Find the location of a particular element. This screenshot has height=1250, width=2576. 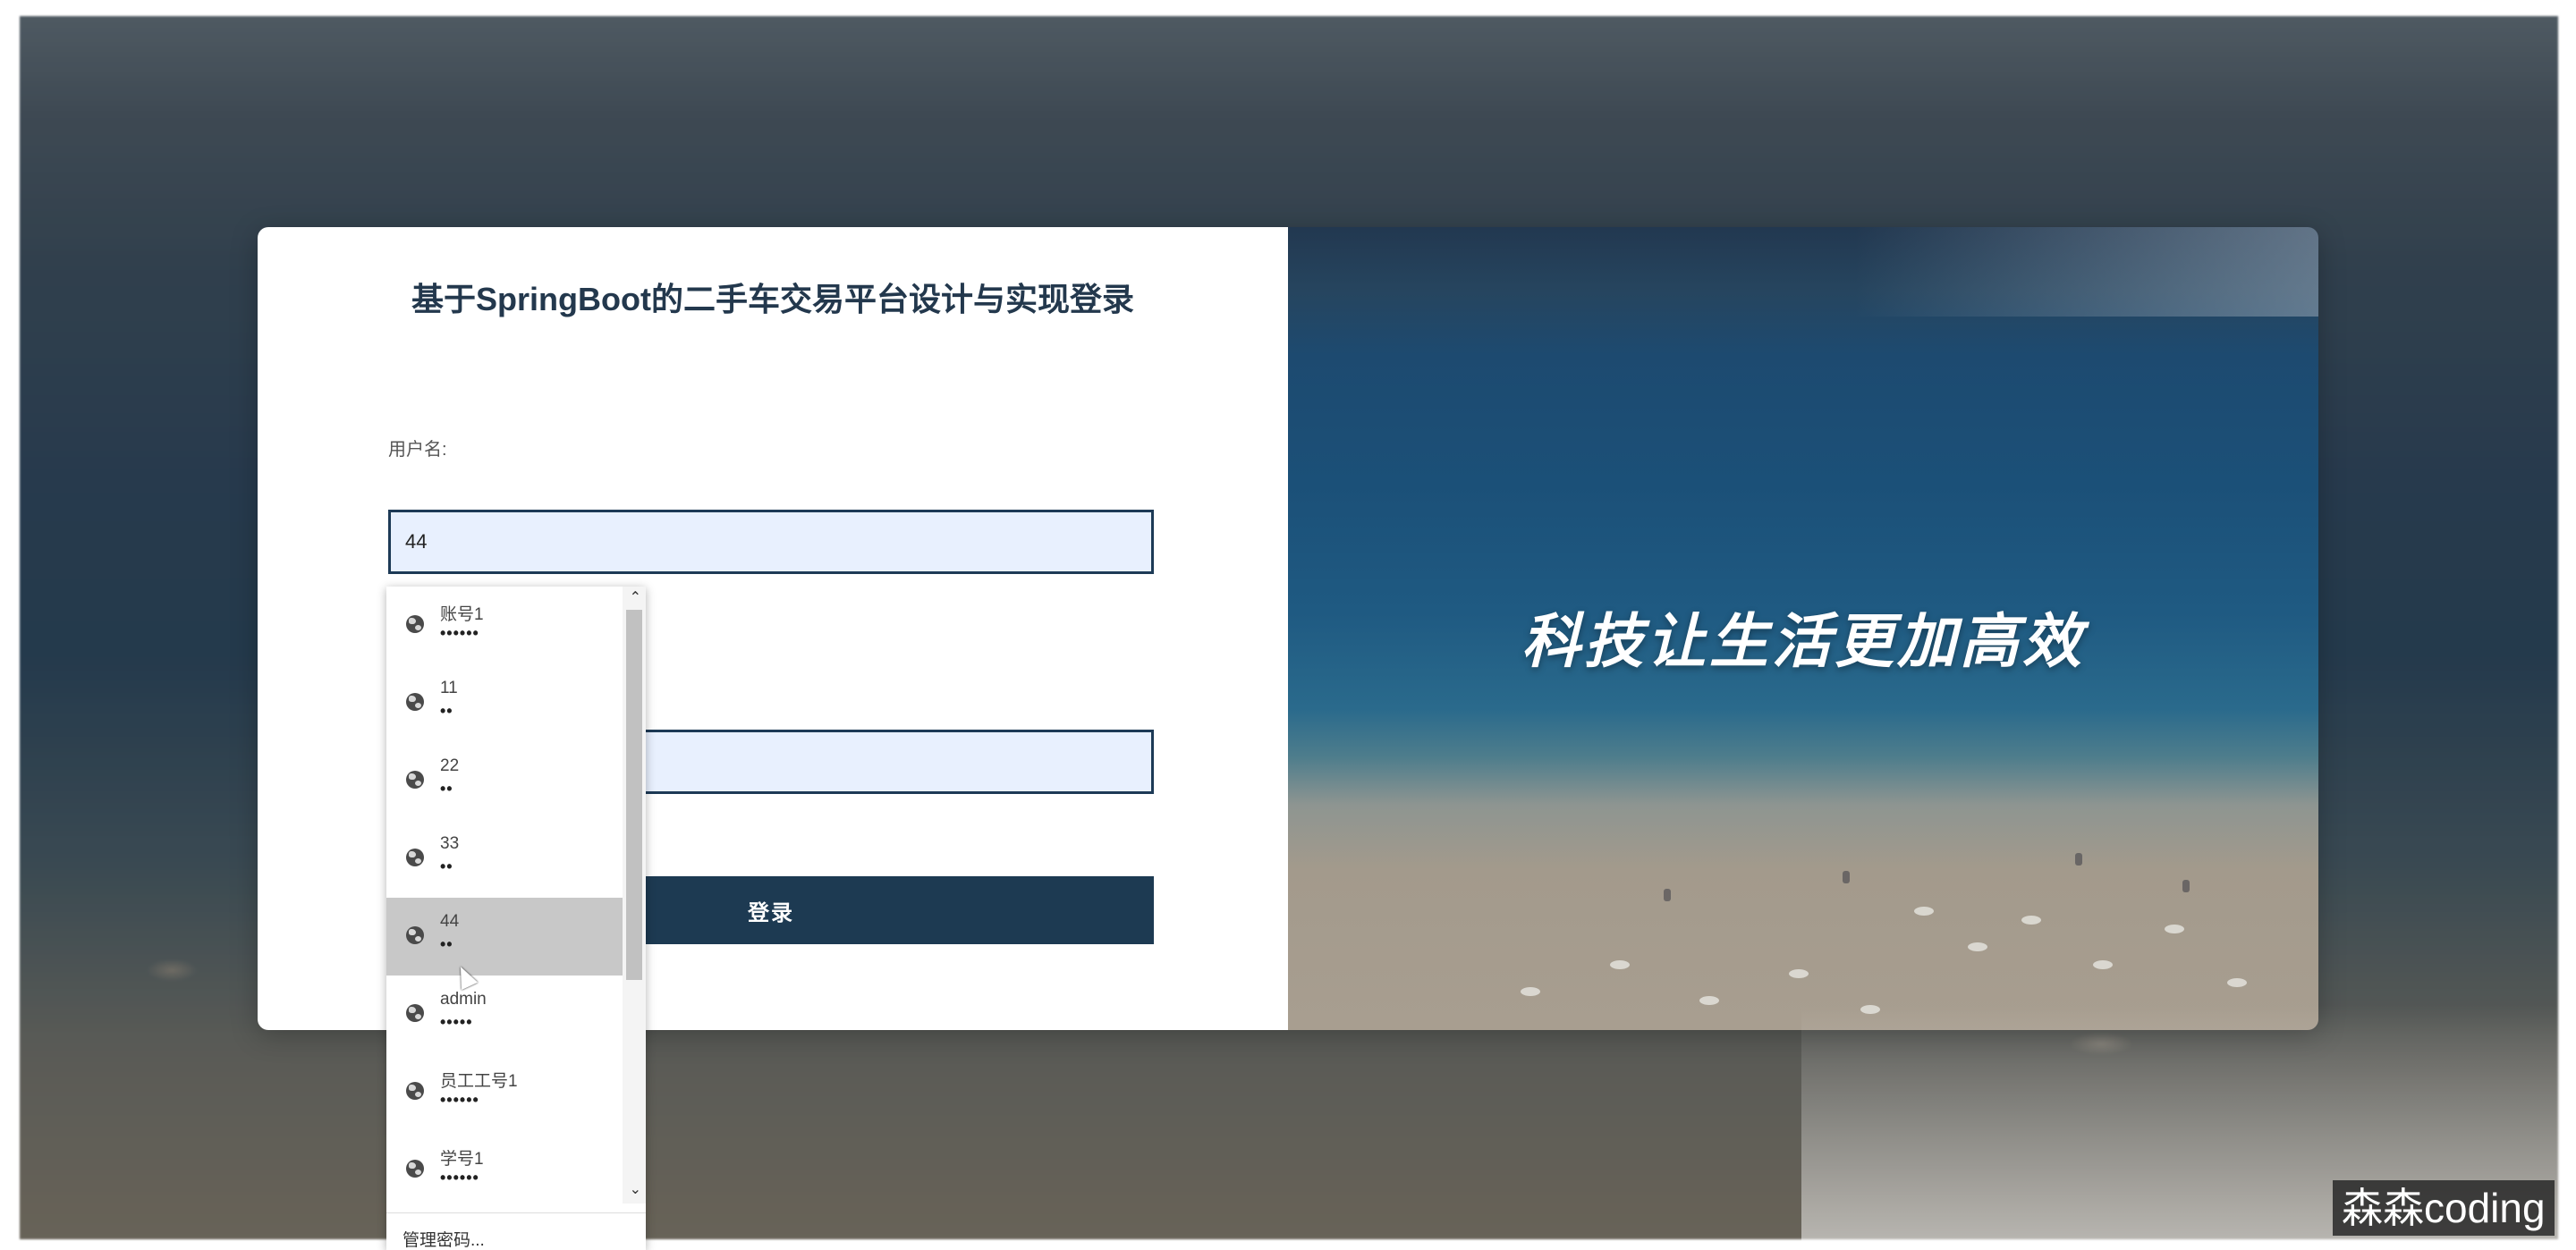

chevron-up-icon: ⌃ is located at coordinates (635, 597).